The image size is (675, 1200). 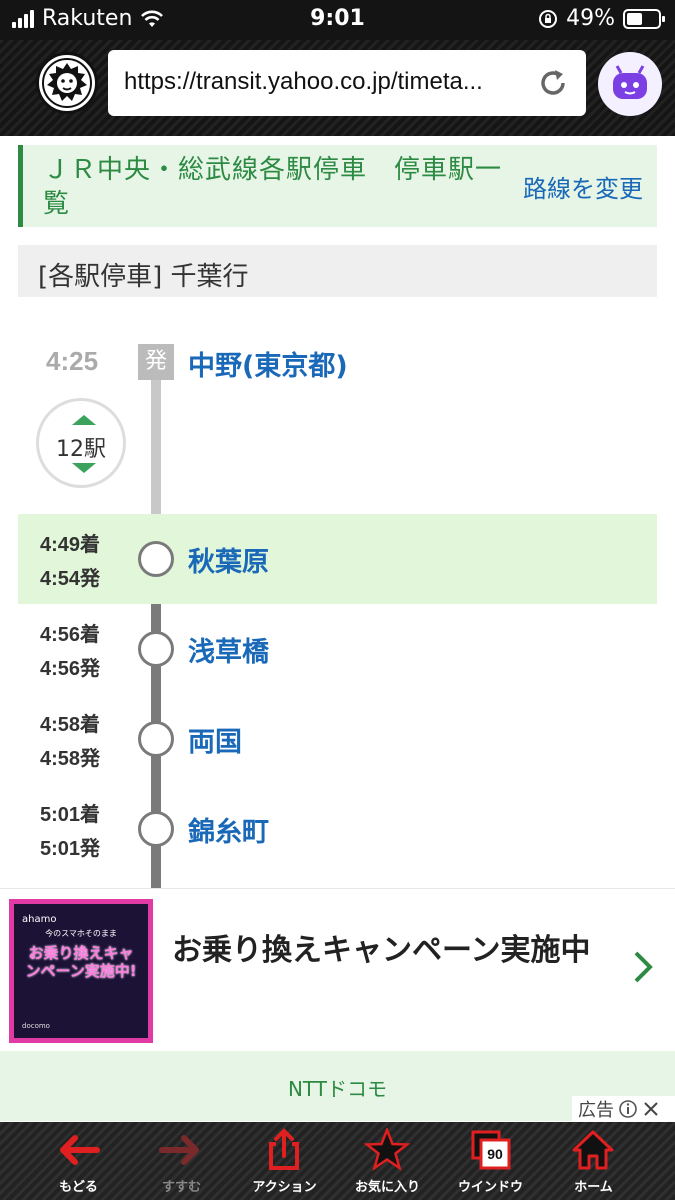 What do you see at coordinates (593, 1187) in the screenshot?
I see `home-label: ホーム` at bounding box center [593, 1187].